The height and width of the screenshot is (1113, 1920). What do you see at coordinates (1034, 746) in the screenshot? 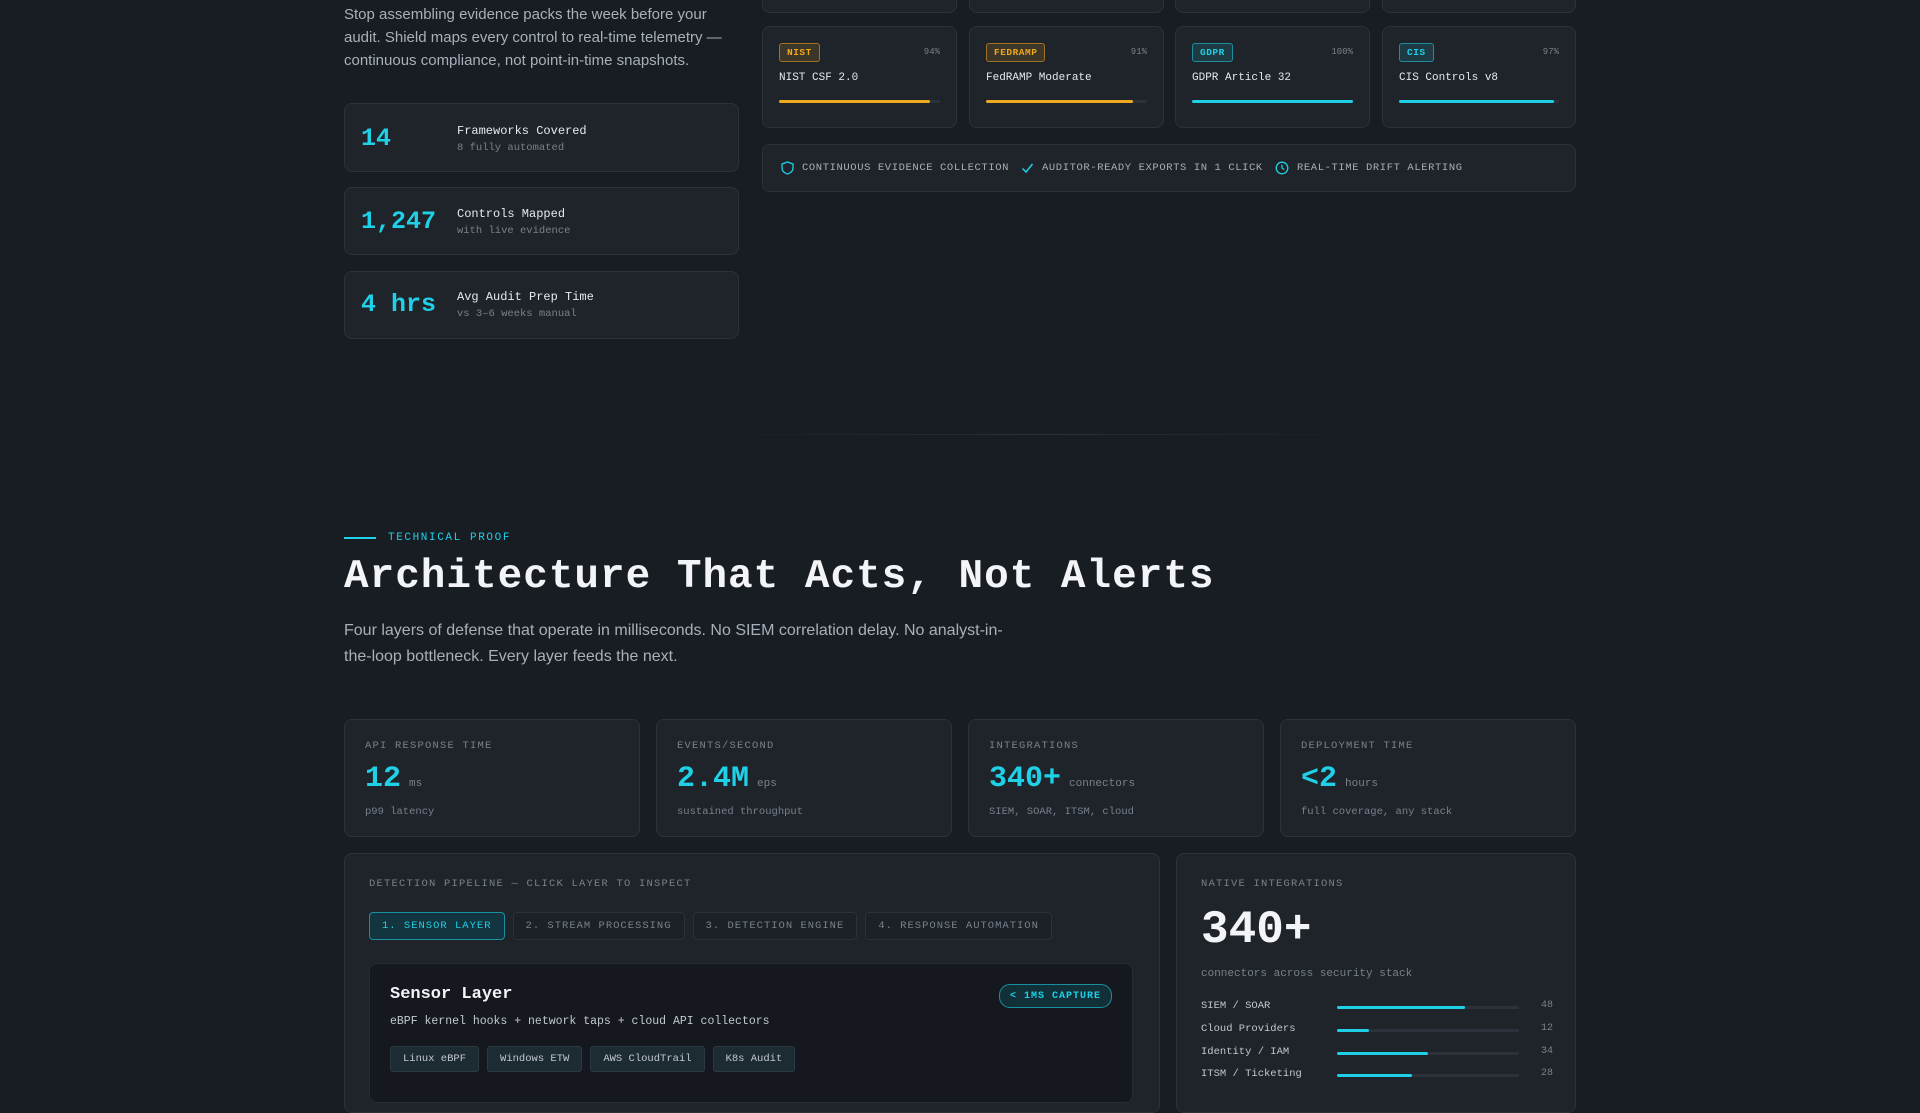
I see `metric-caption: INTEGRATIONS` at bounding box center [1034, 746].